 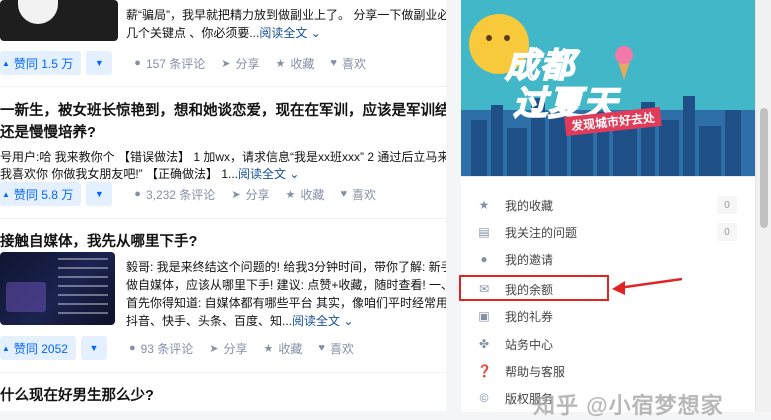 What do you see at coordinates (286, 267) in the screenshot?
I see `item-excerpt-line: 毅哥: 我是来终结这个问题的! 给我3分钟时间，带你了解: 新手` at bounding box center [286, 267].